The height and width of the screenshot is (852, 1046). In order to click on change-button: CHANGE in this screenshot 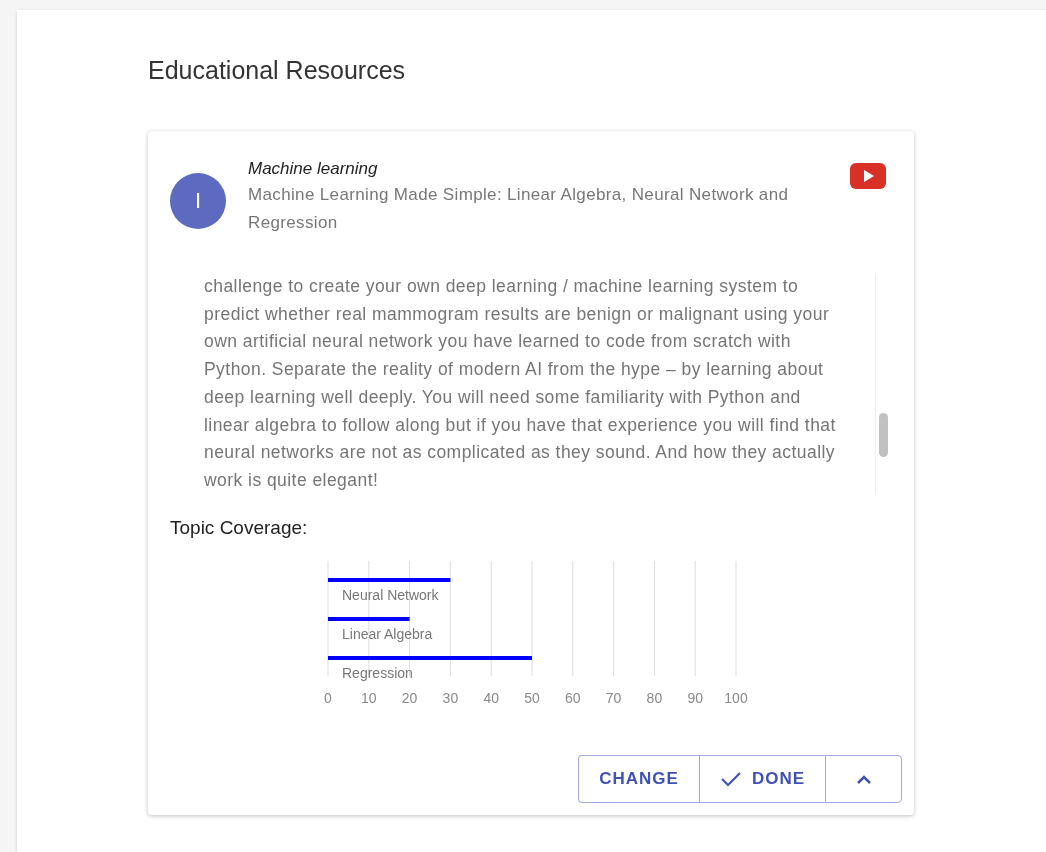, I will do `click(638, 778)`.